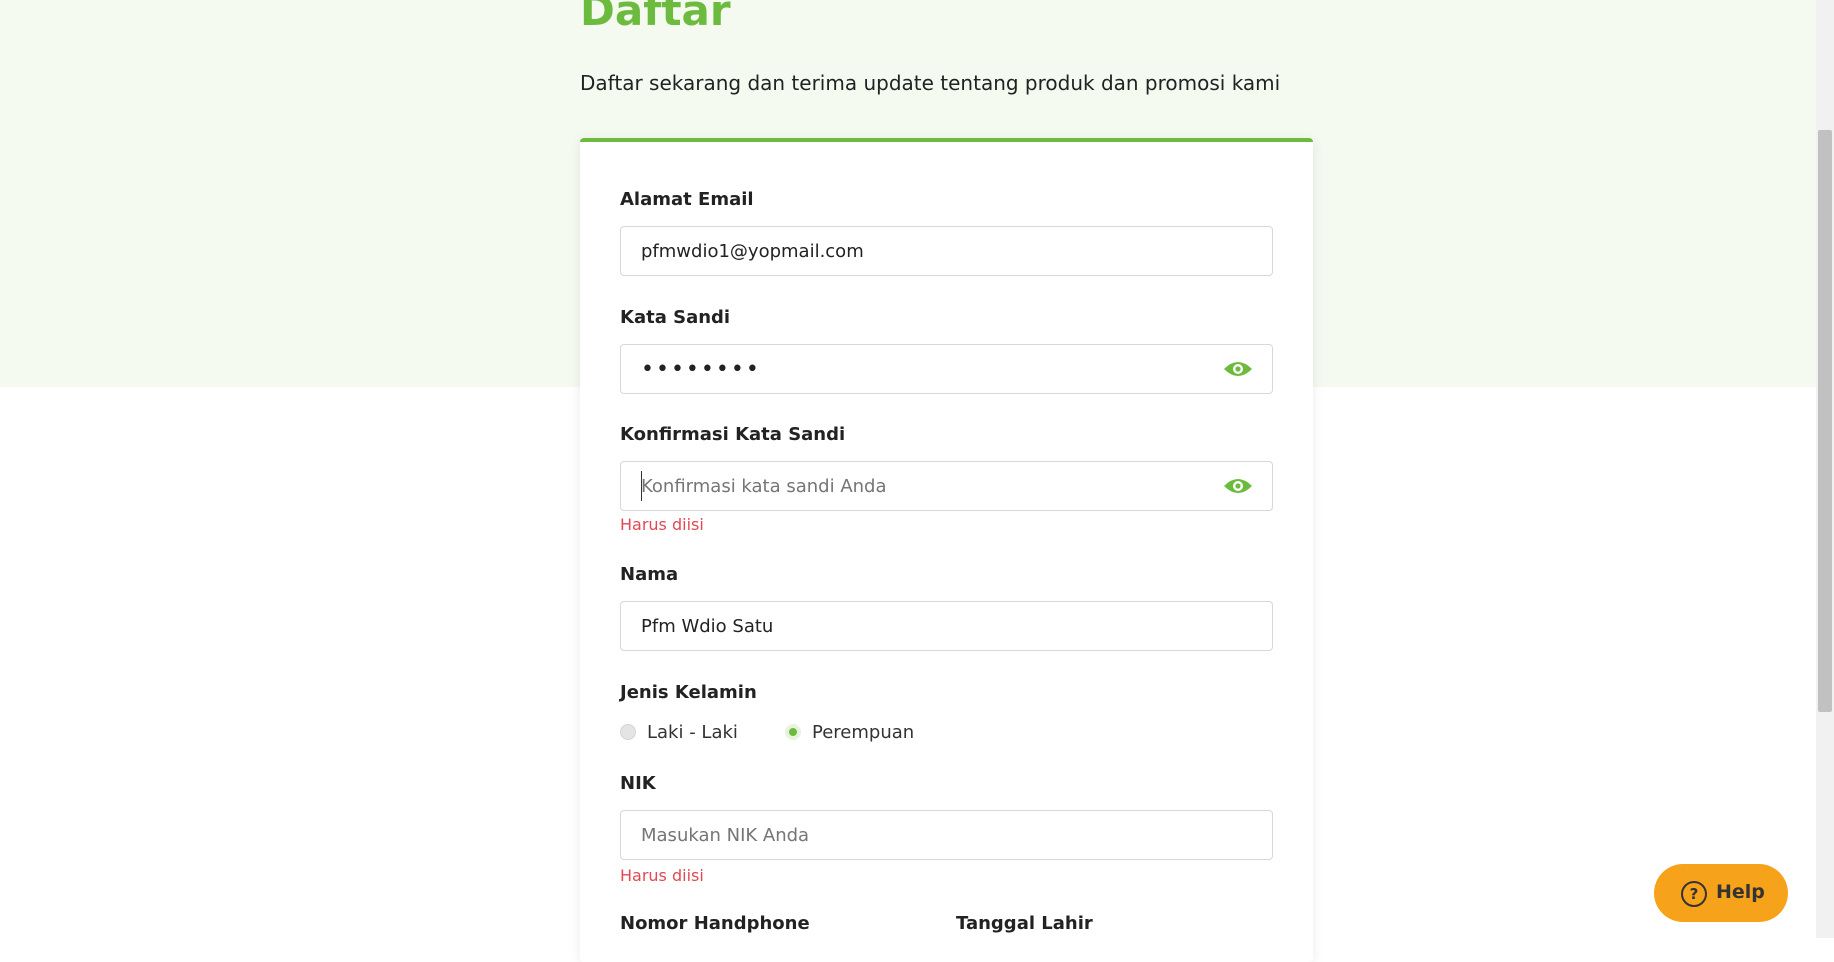 The image size is (1834, 962). Describe the element at coordinates (662, 524) in the screenshot. I see `confirm-password-error: Harus diisi` at that location.